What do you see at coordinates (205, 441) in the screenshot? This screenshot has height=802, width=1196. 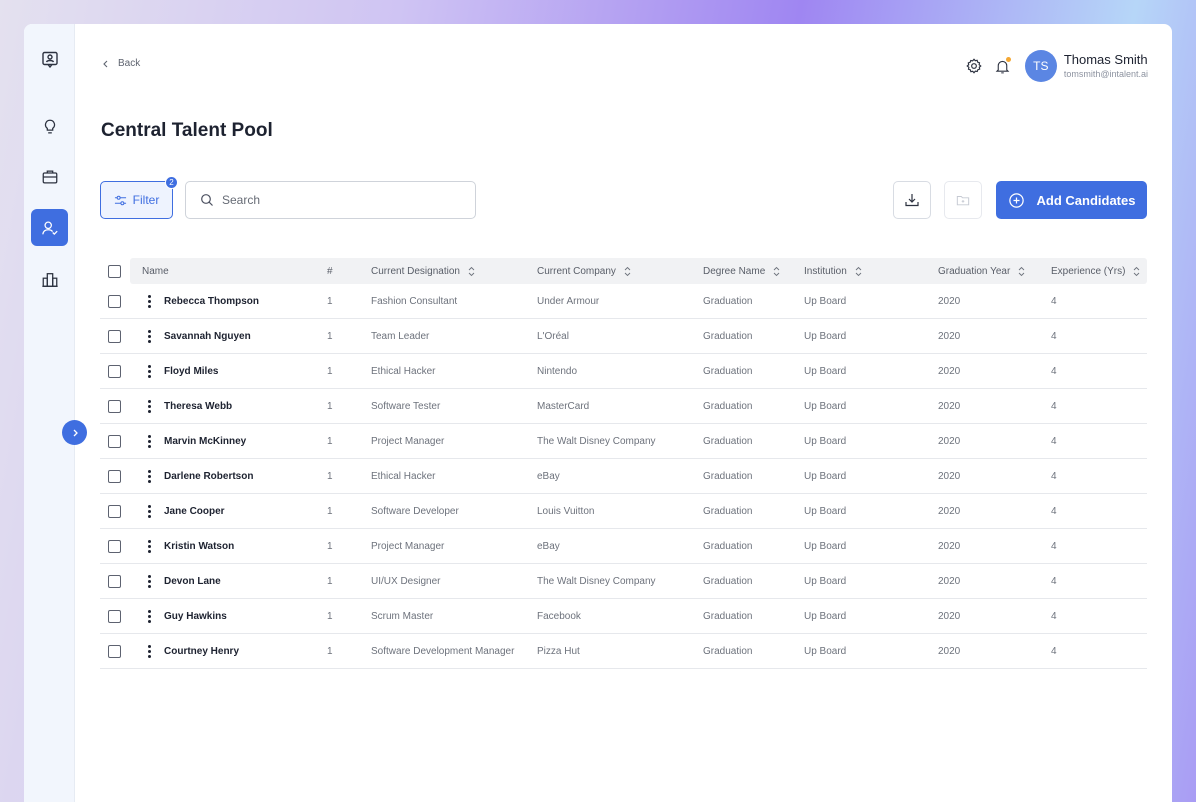 I see `candidate-name: Marvin McKinney` at bounding box center [205, 441].